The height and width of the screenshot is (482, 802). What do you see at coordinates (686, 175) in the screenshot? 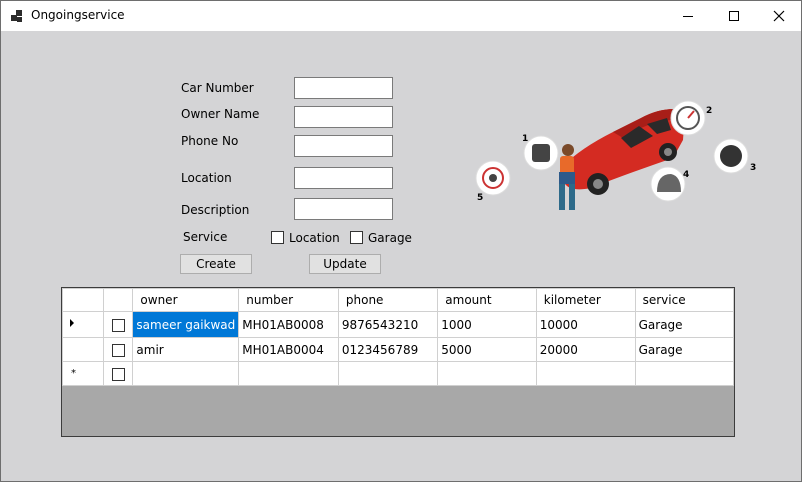
I see `callout-4: 4` at bounding box center [686, 175].